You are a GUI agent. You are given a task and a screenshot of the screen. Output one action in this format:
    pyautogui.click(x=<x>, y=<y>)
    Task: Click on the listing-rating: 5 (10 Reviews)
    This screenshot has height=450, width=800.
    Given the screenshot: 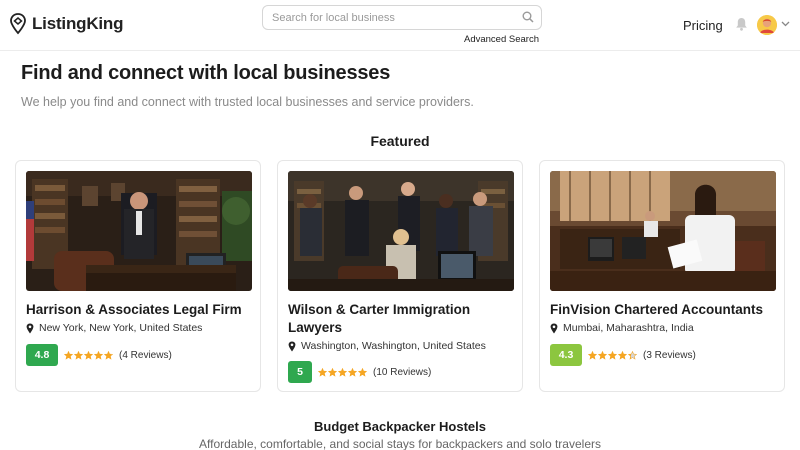 What is the action you would take?
    pyautogui.click(x=359, y=372)
    